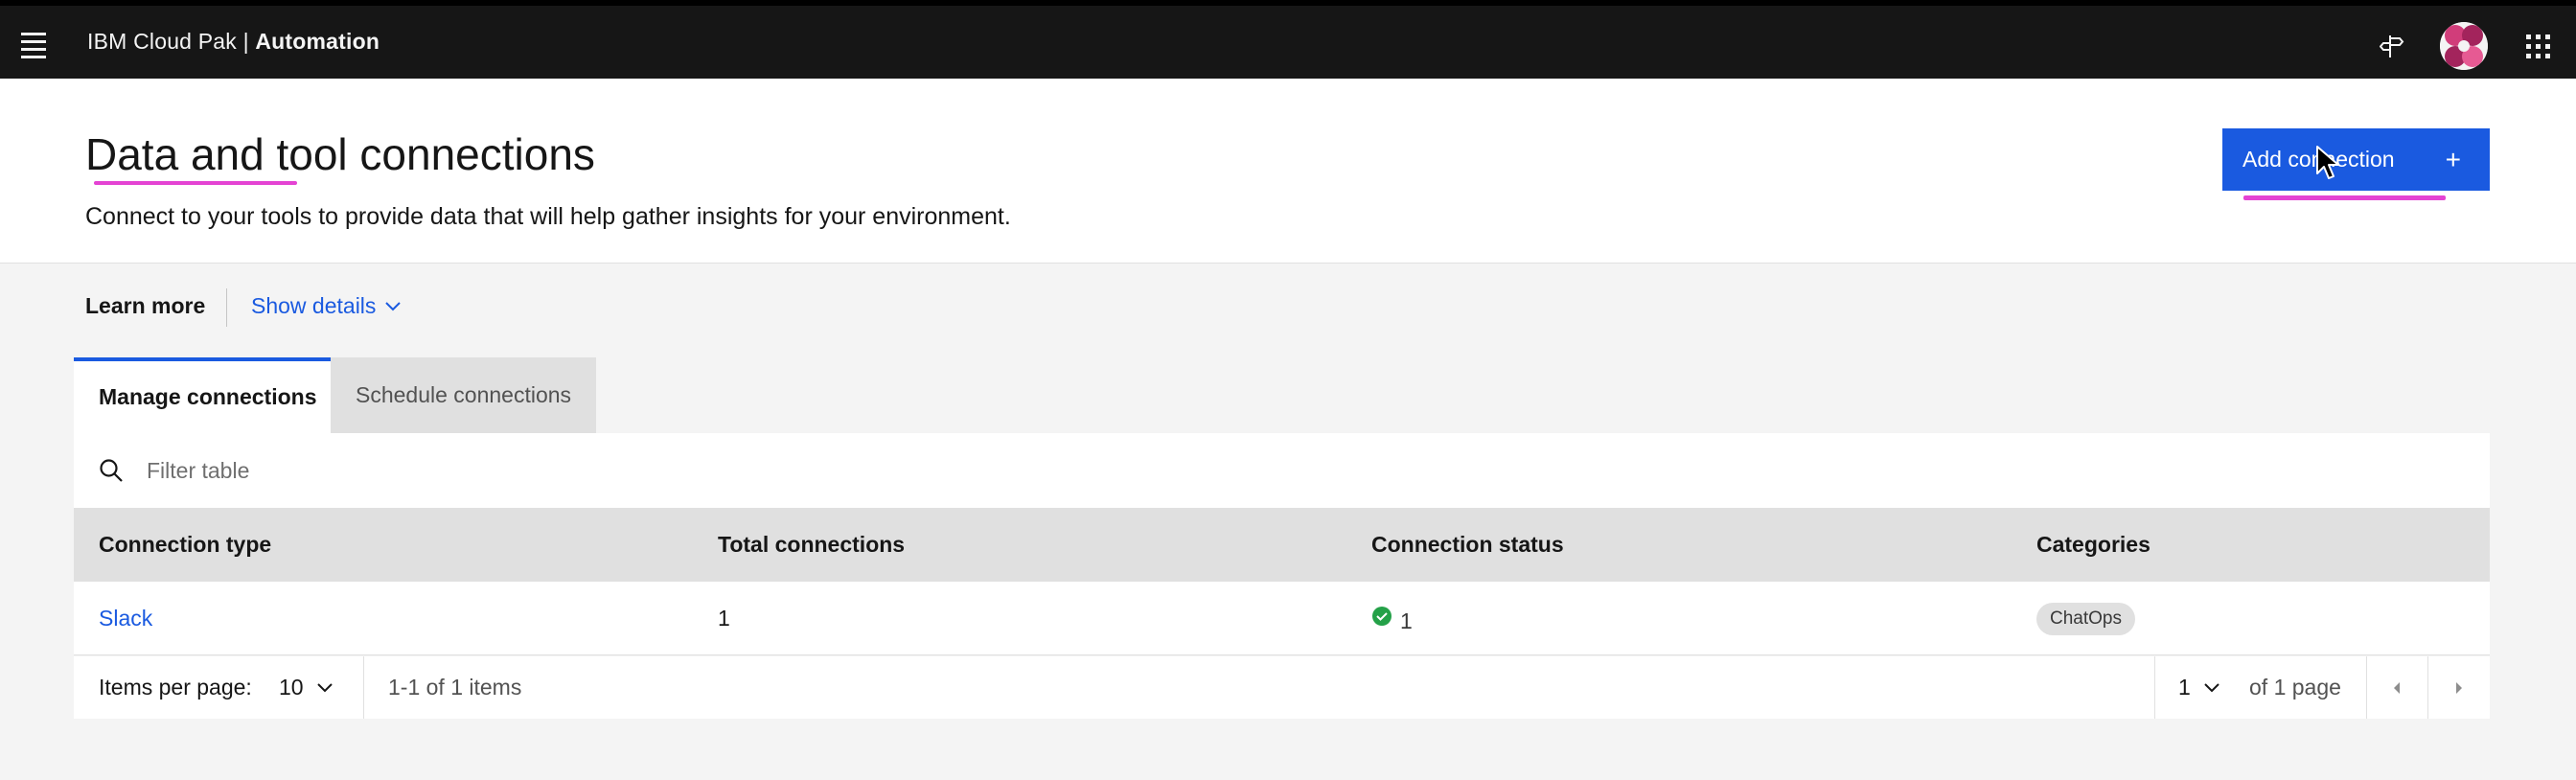  Describe the element at coordinates (175, 687) in the screenshot. I see `items-per-page-label: Items per page:` at that location.